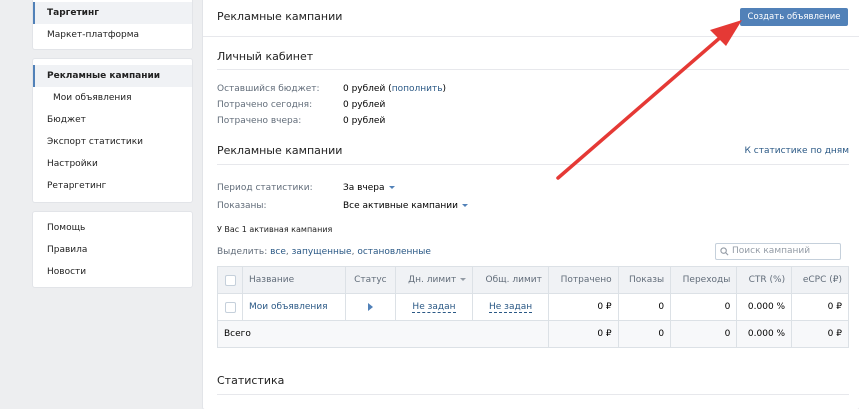 The image size is (859, 409). I want to click on shown-dropdown: Все активные кампании, so click(405, 206).